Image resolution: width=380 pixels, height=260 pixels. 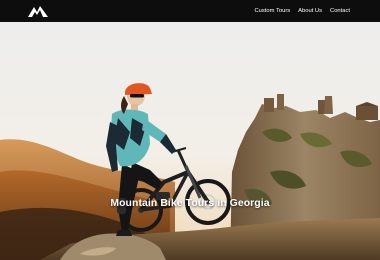 I want to click on top-navbar: Custom Tours About Us Contact, so click(x=190, y=11).